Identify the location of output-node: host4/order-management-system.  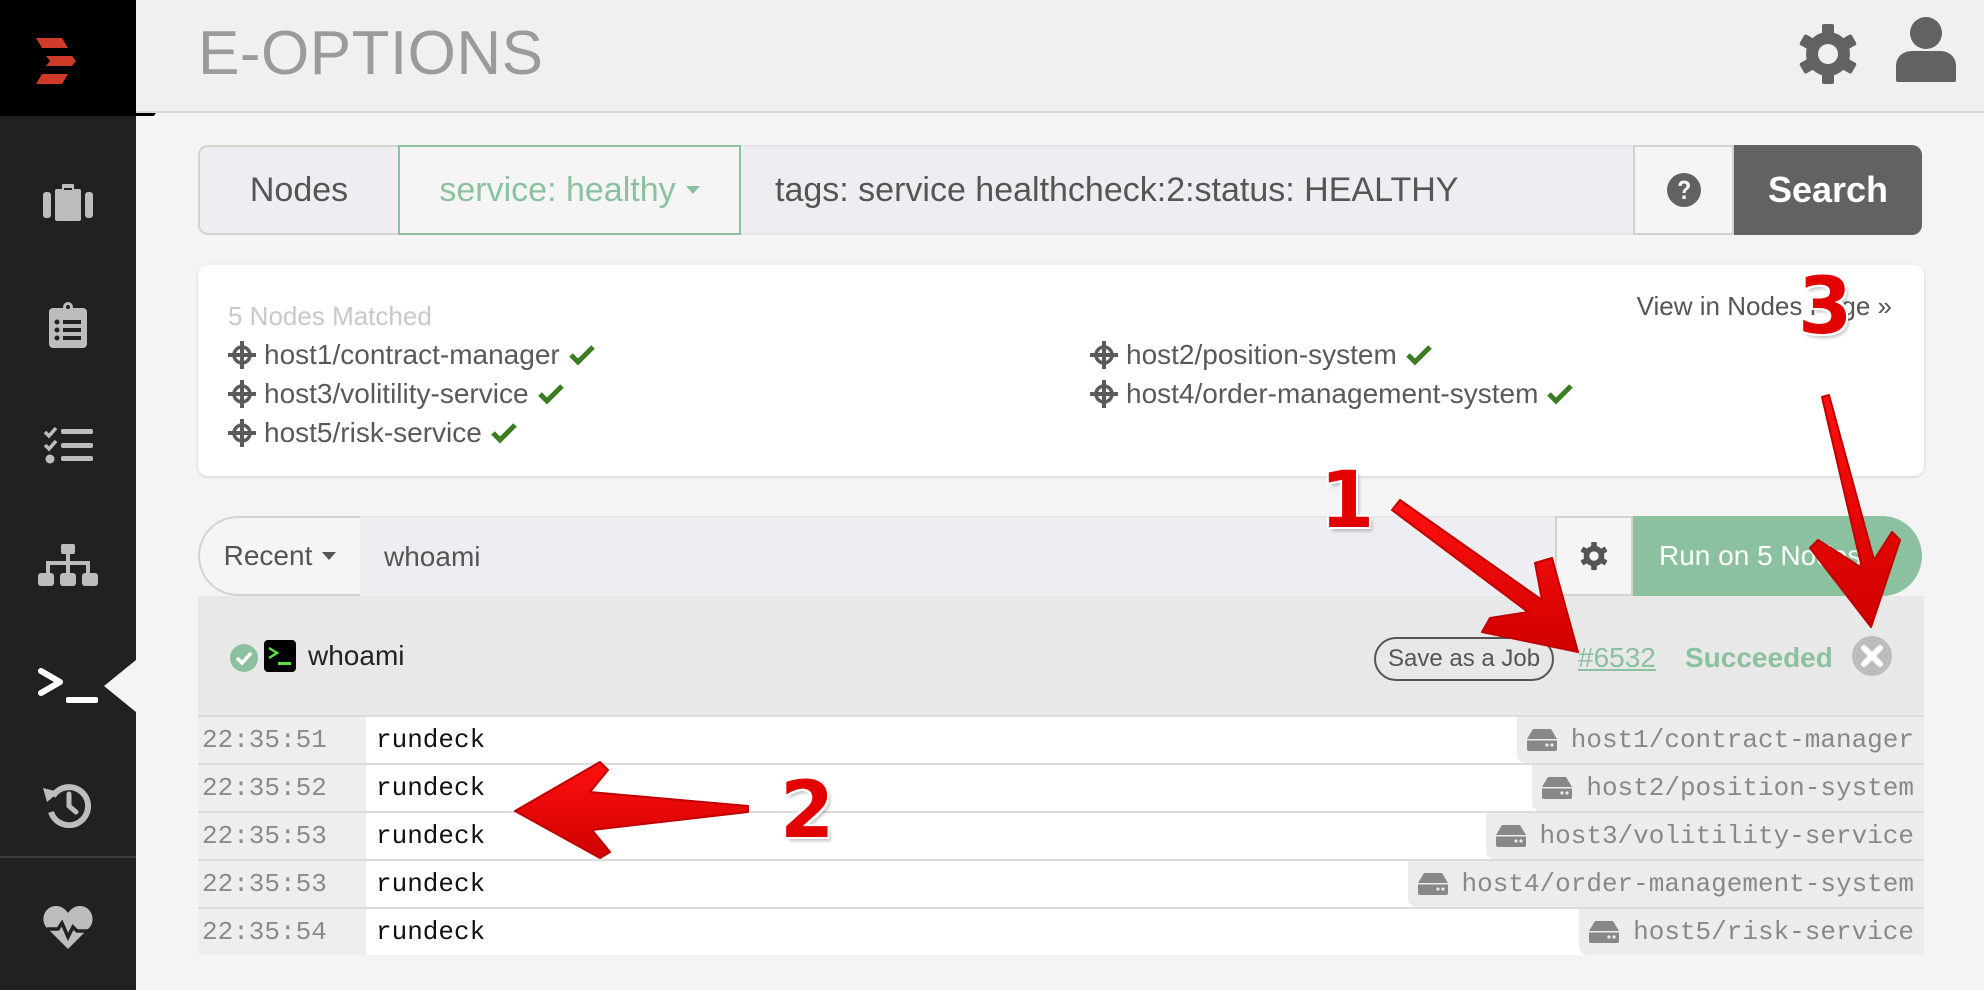
(1665, 884).